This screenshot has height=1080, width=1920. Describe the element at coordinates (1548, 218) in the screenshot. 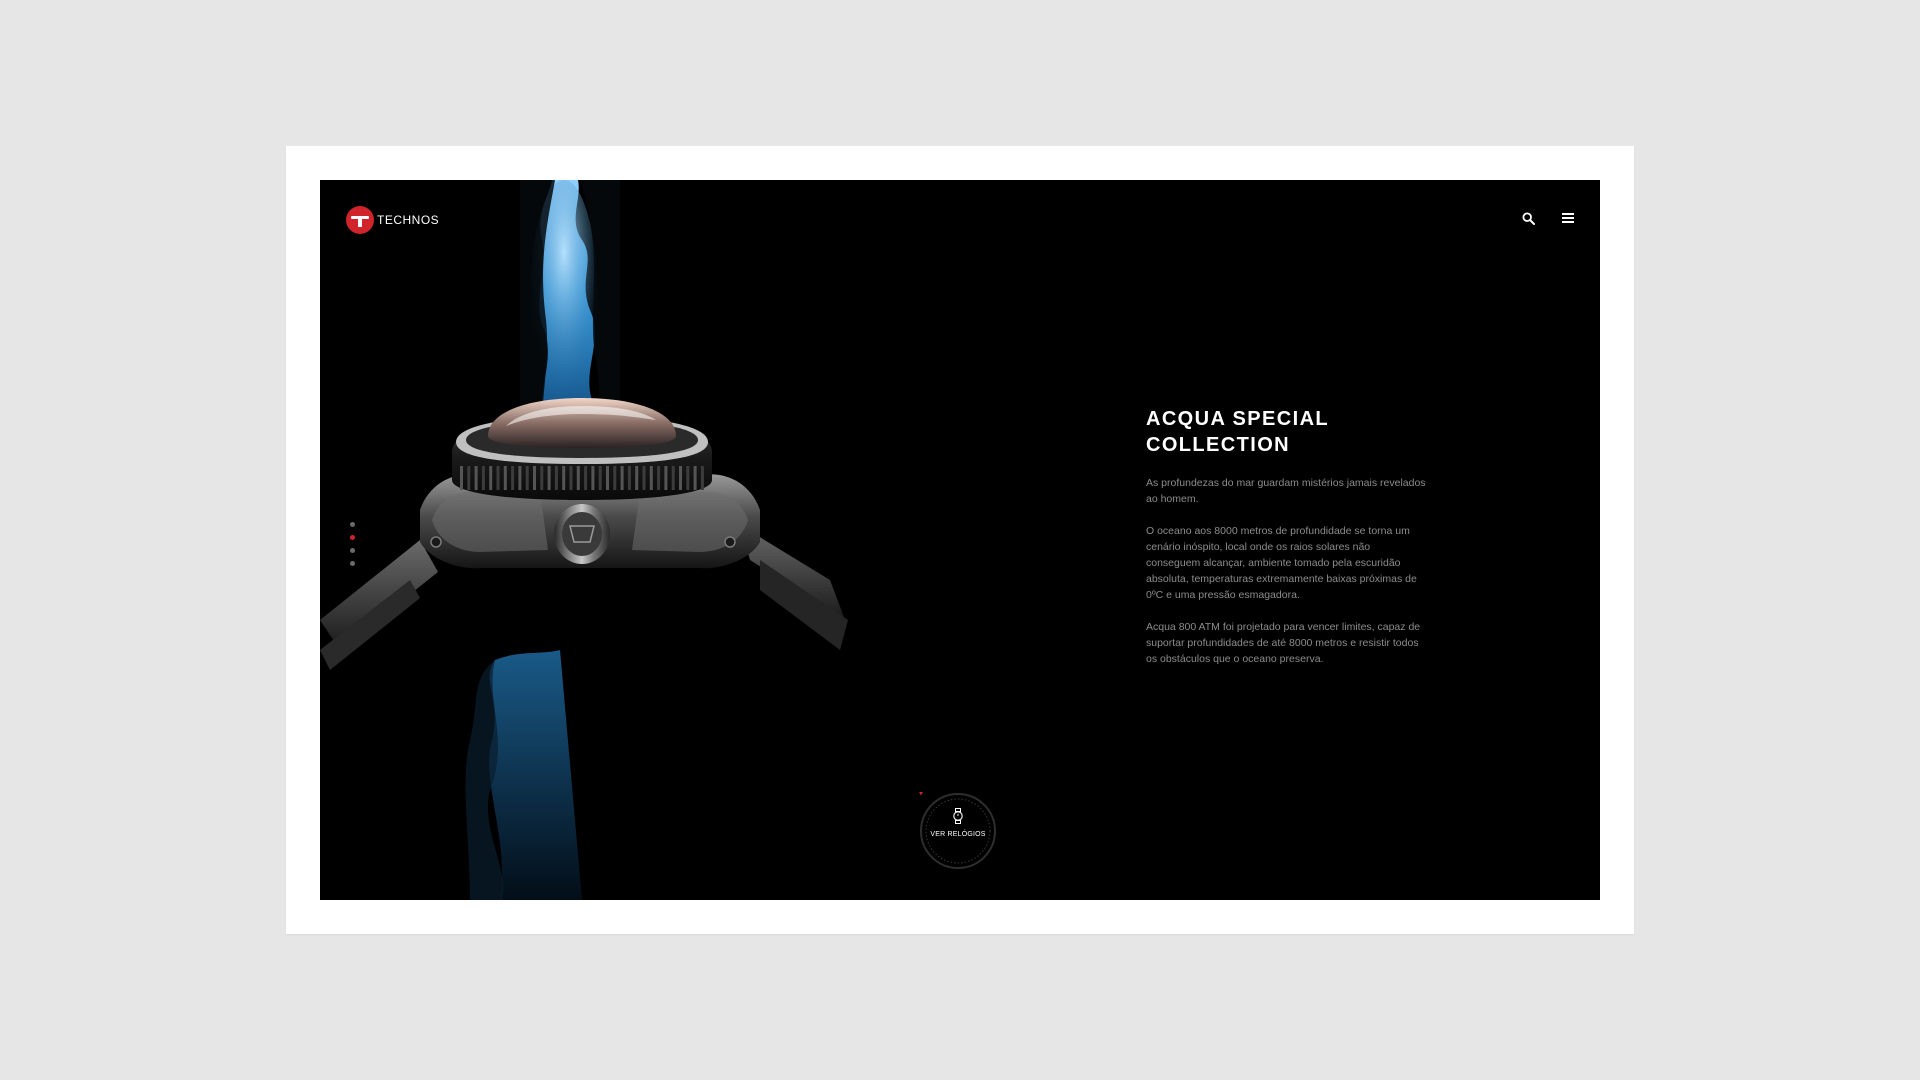

I see `header-actions` at that location.